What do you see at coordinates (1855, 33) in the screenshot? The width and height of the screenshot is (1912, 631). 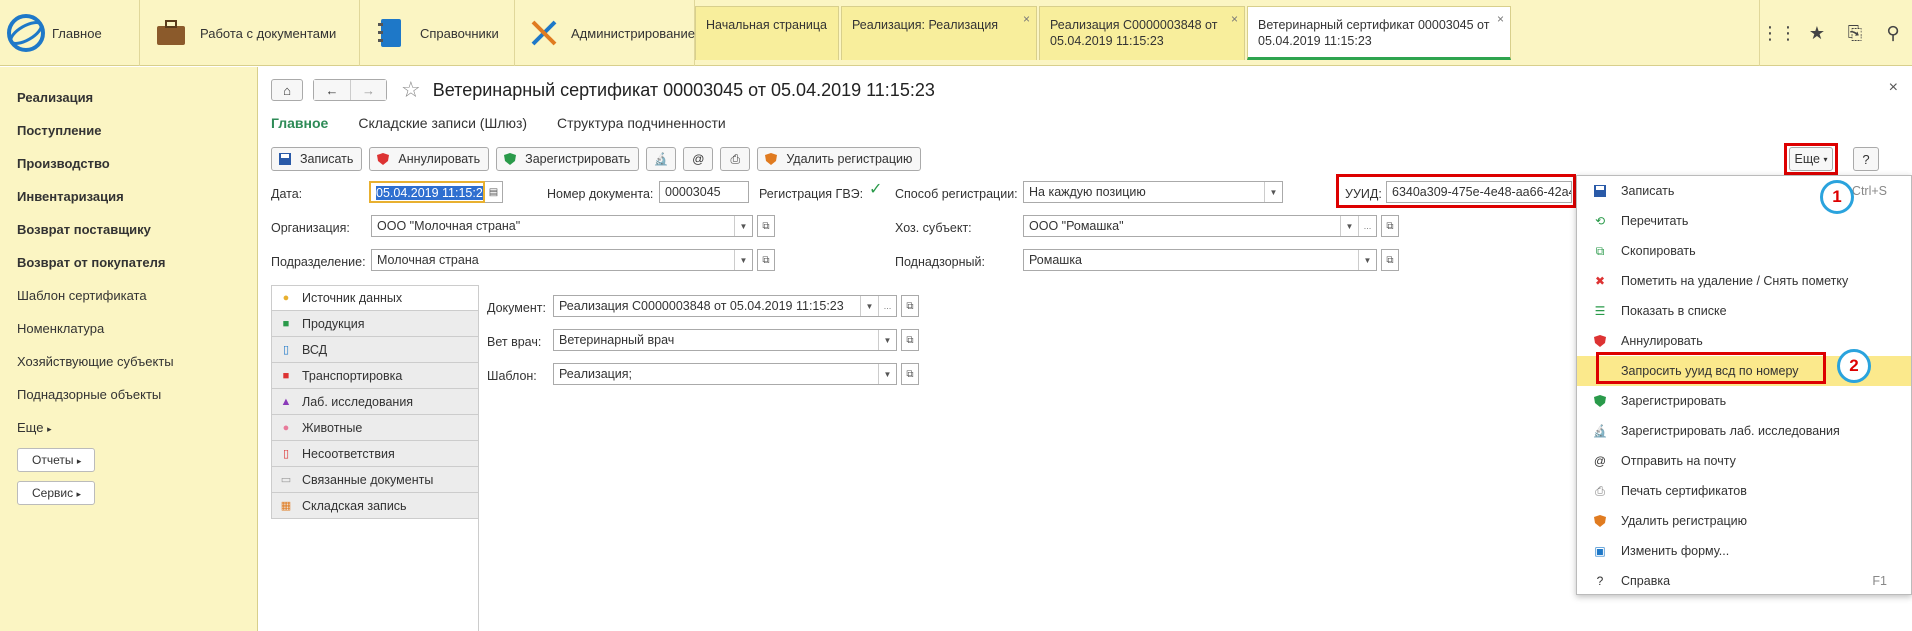 I see `history-icon: ⎘` at bounding box center [1855, 33].